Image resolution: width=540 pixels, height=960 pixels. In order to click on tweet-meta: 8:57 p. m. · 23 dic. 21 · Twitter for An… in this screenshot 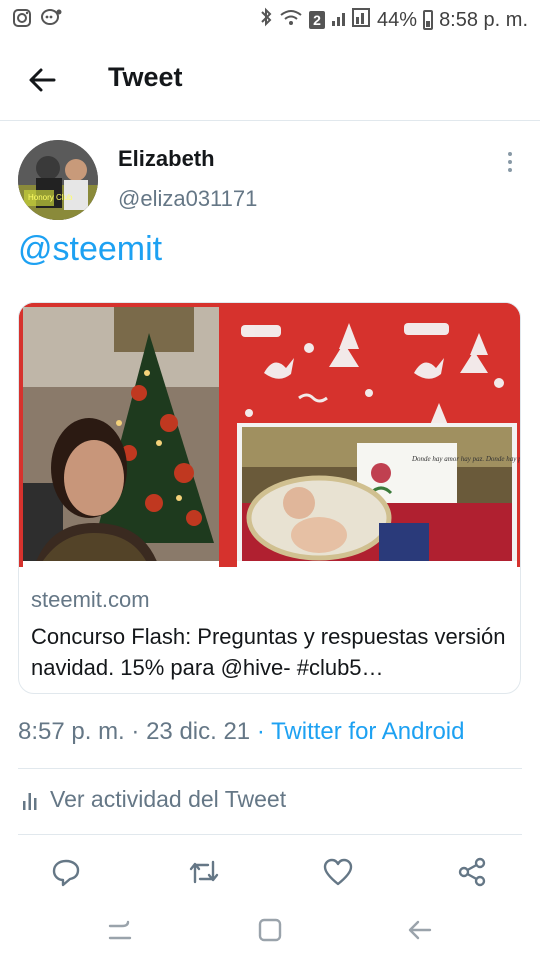, I will do `click(241, 732)`.